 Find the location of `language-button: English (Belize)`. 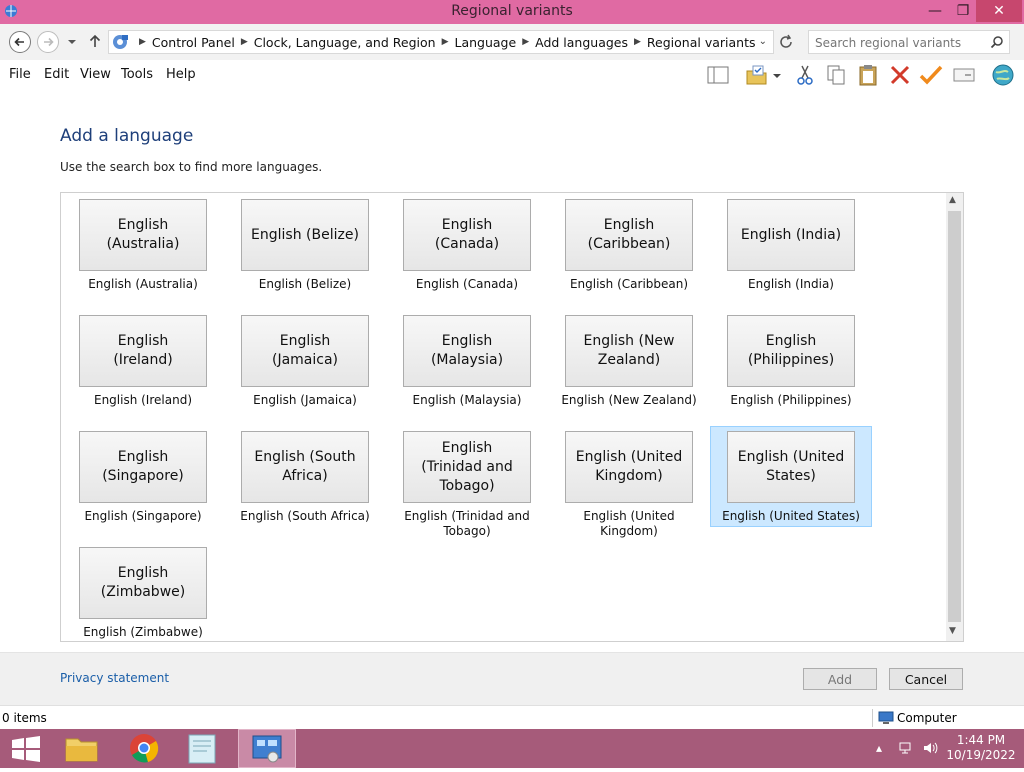

language-button: English (Belize) is located at coordinates (305, 235).